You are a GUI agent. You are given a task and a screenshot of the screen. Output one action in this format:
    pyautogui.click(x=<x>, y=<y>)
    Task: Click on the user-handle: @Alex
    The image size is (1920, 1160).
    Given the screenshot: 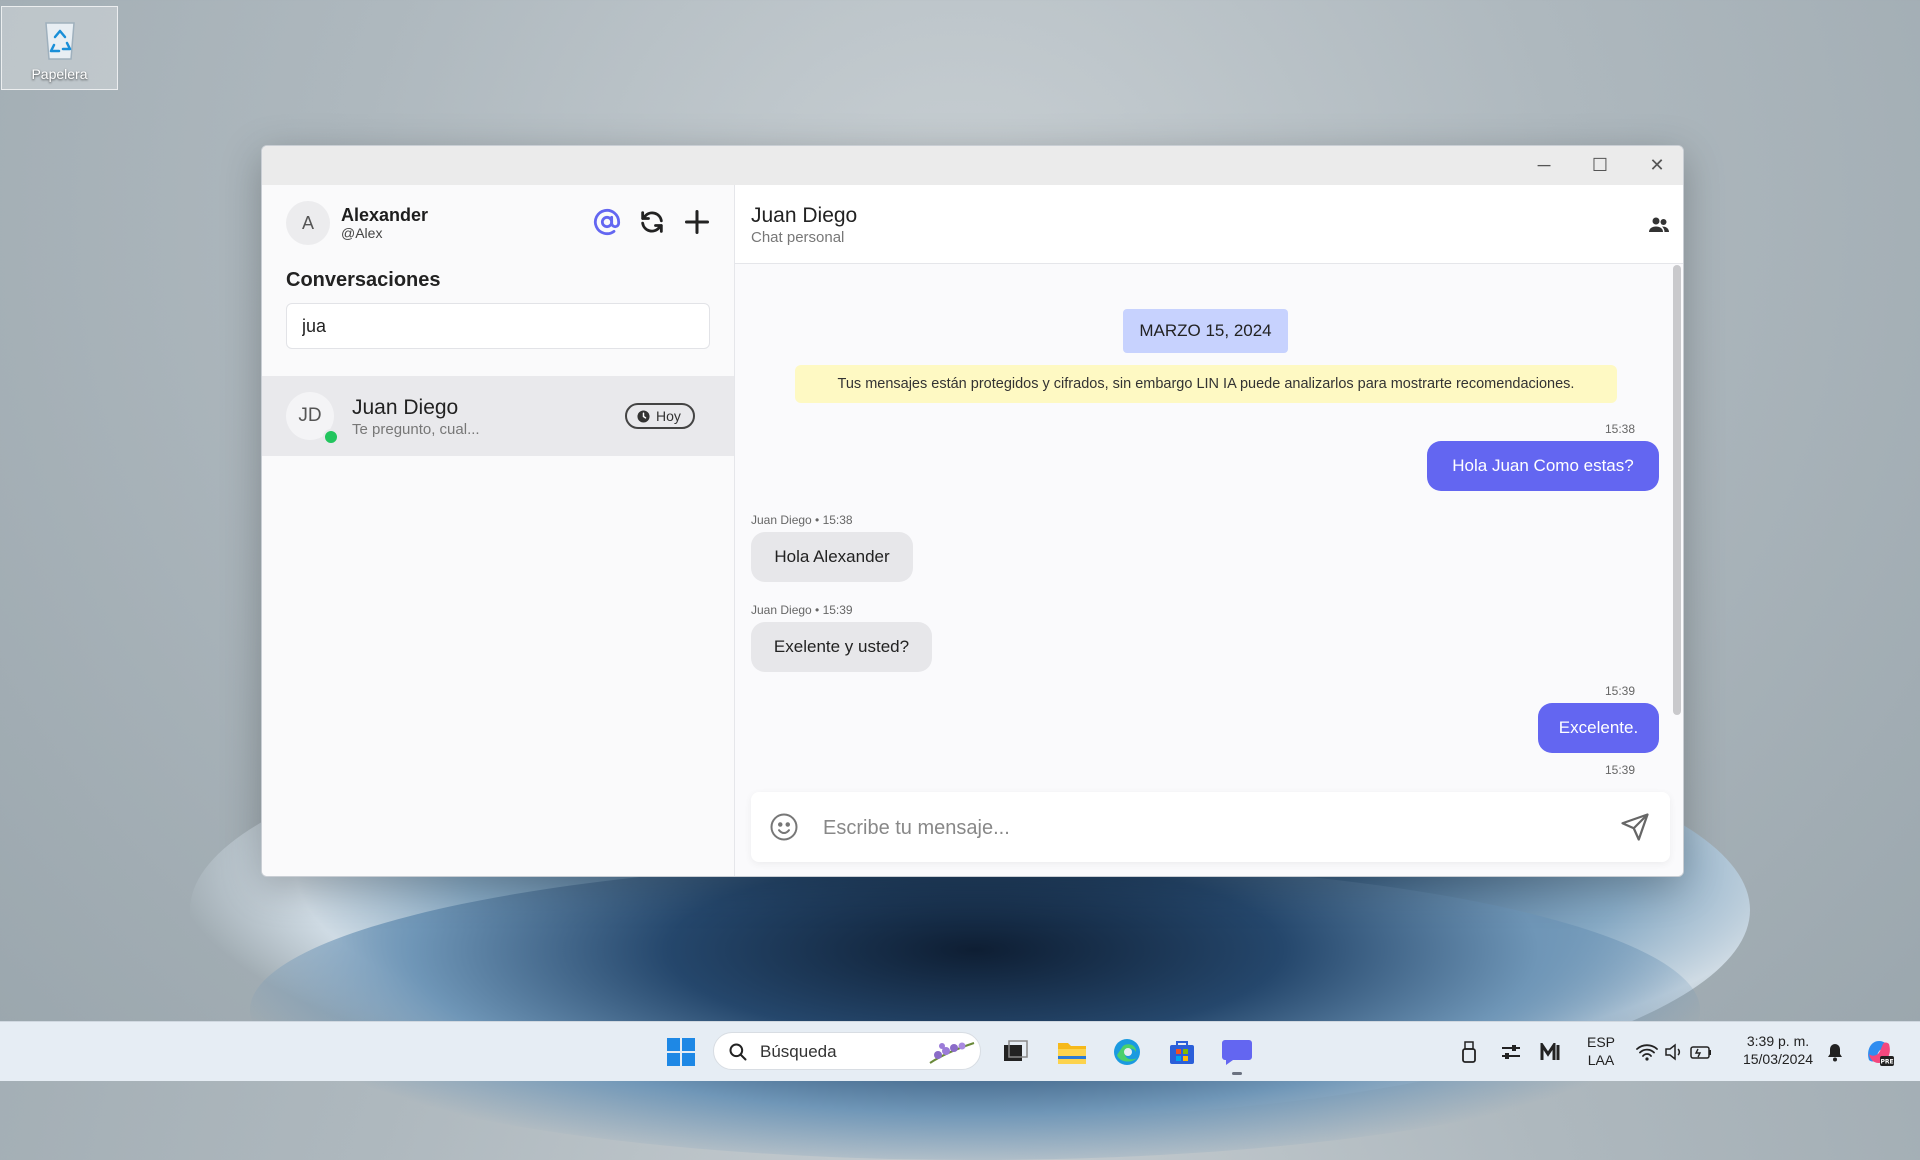 What is the action you would take?
    pyautogui.click(x=362, y=233)
    